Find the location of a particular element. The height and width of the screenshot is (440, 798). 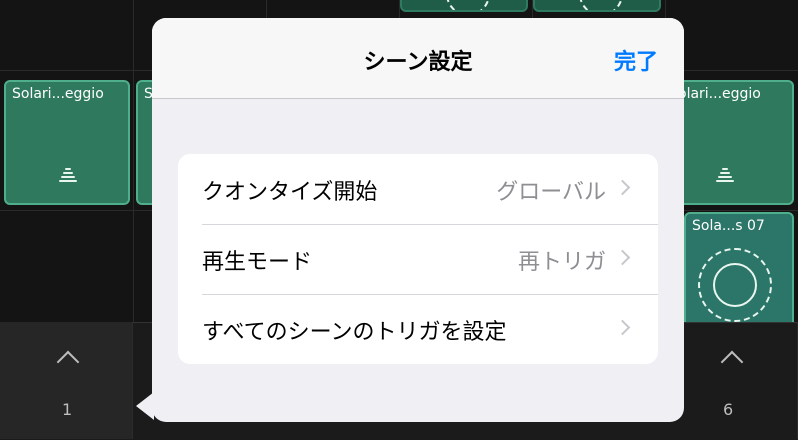

play-mode-row: 再生モード 再トリガ is located at coordinates (418, 259).